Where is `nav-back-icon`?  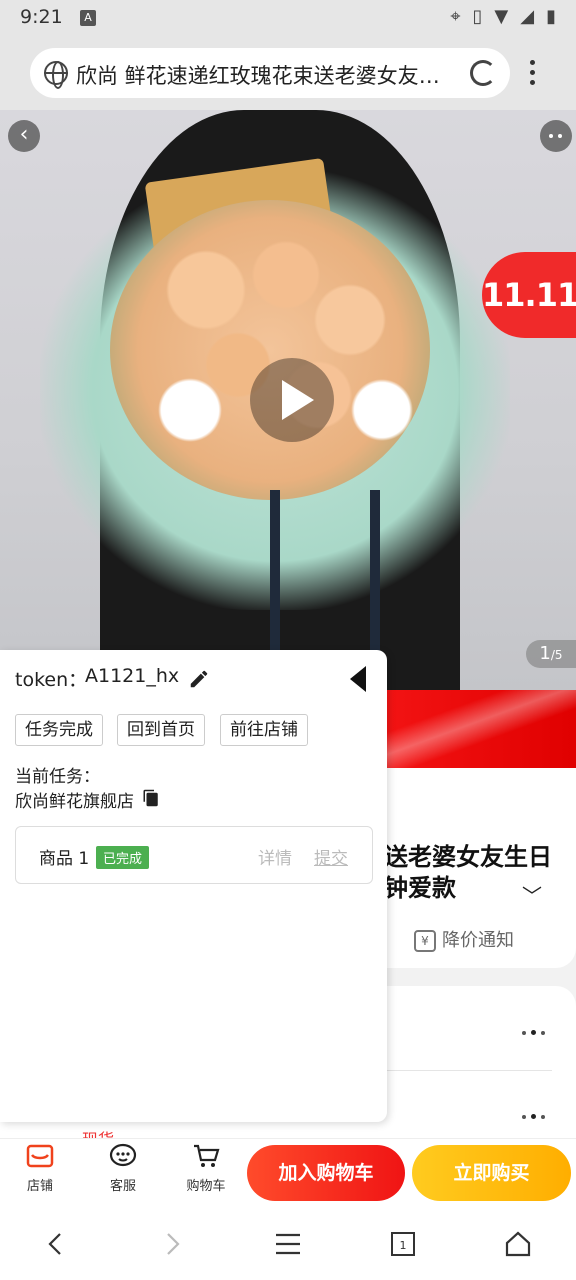
nav-back-icon is located at coordinates (56, 1244).